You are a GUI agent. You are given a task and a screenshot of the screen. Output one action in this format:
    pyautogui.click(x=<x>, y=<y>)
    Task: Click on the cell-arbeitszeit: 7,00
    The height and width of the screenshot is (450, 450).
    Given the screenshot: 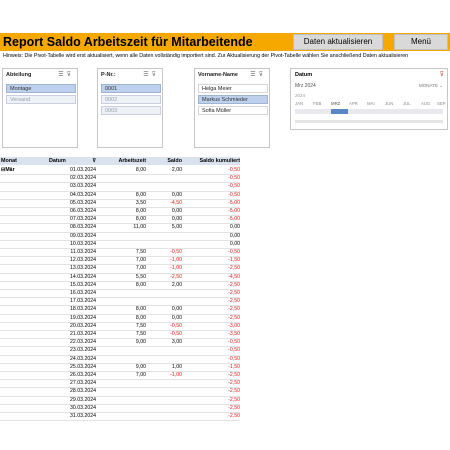 What is the action you would take?
    pyautogui.click(x=140, y=375)
    